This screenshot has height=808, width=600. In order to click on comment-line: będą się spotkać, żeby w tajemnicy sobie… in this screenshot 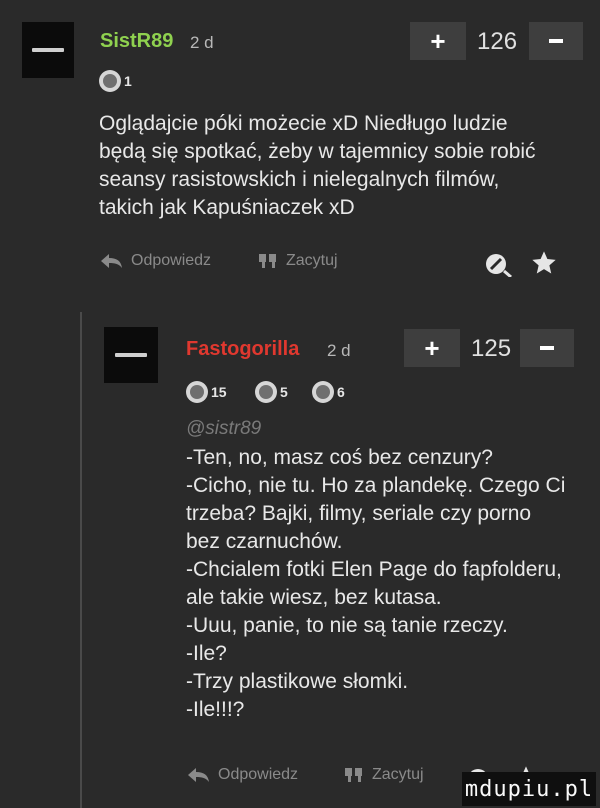, I will do `click(317, 151)`.